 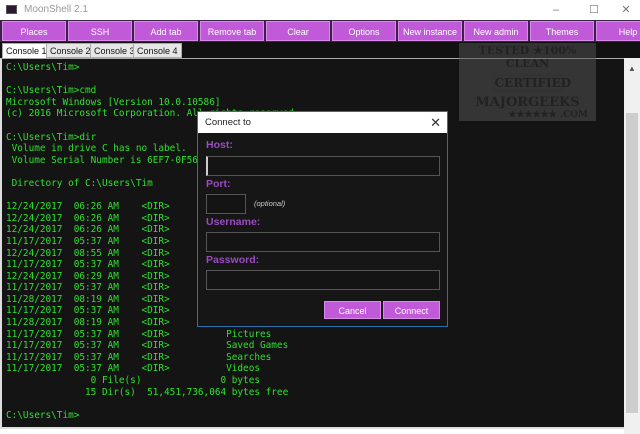 I want to click on username-label: Username:, so click(x=233, y=222).